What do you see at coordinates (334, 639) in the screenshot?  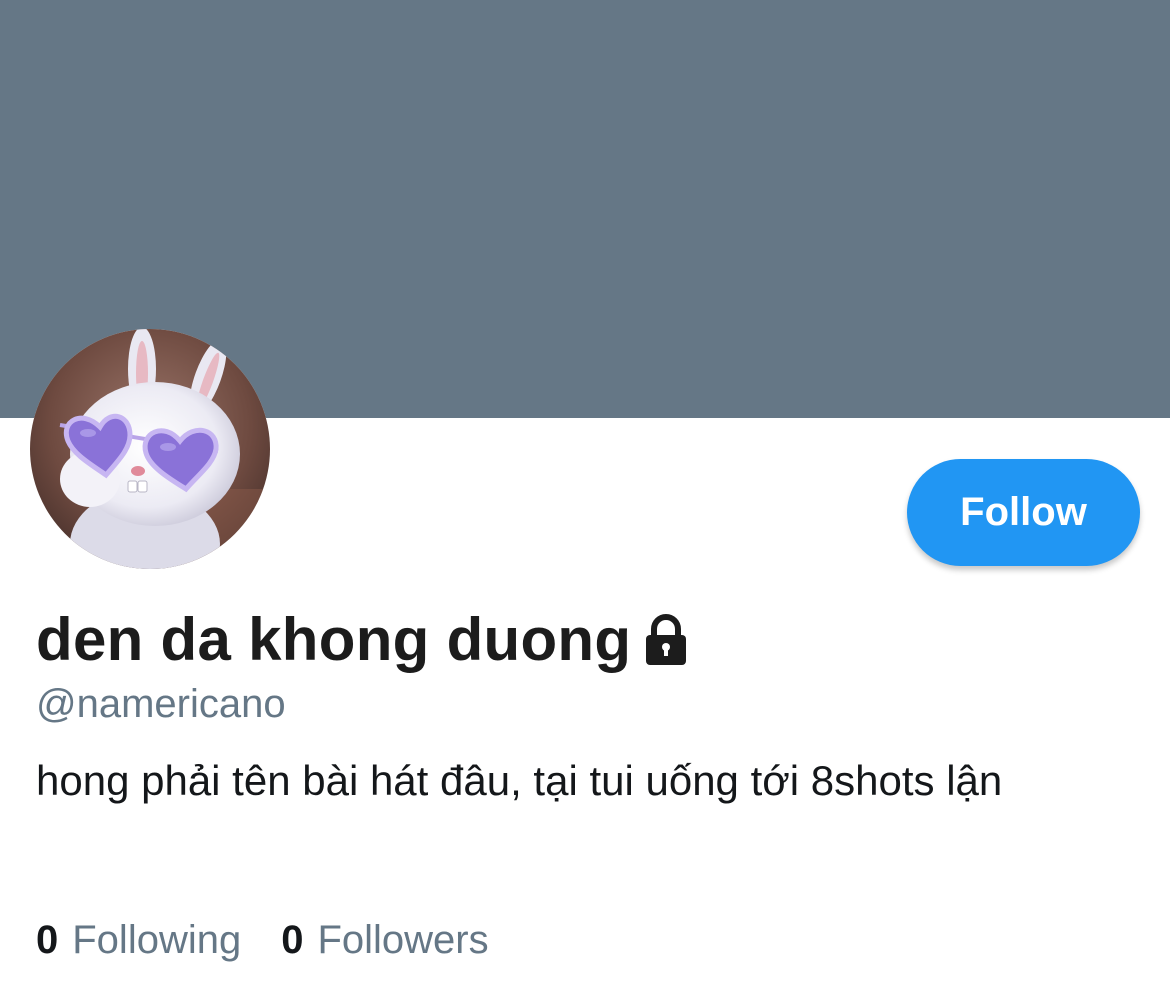 I see `display-name: den da khong duong` at bounding box center [334, 639].